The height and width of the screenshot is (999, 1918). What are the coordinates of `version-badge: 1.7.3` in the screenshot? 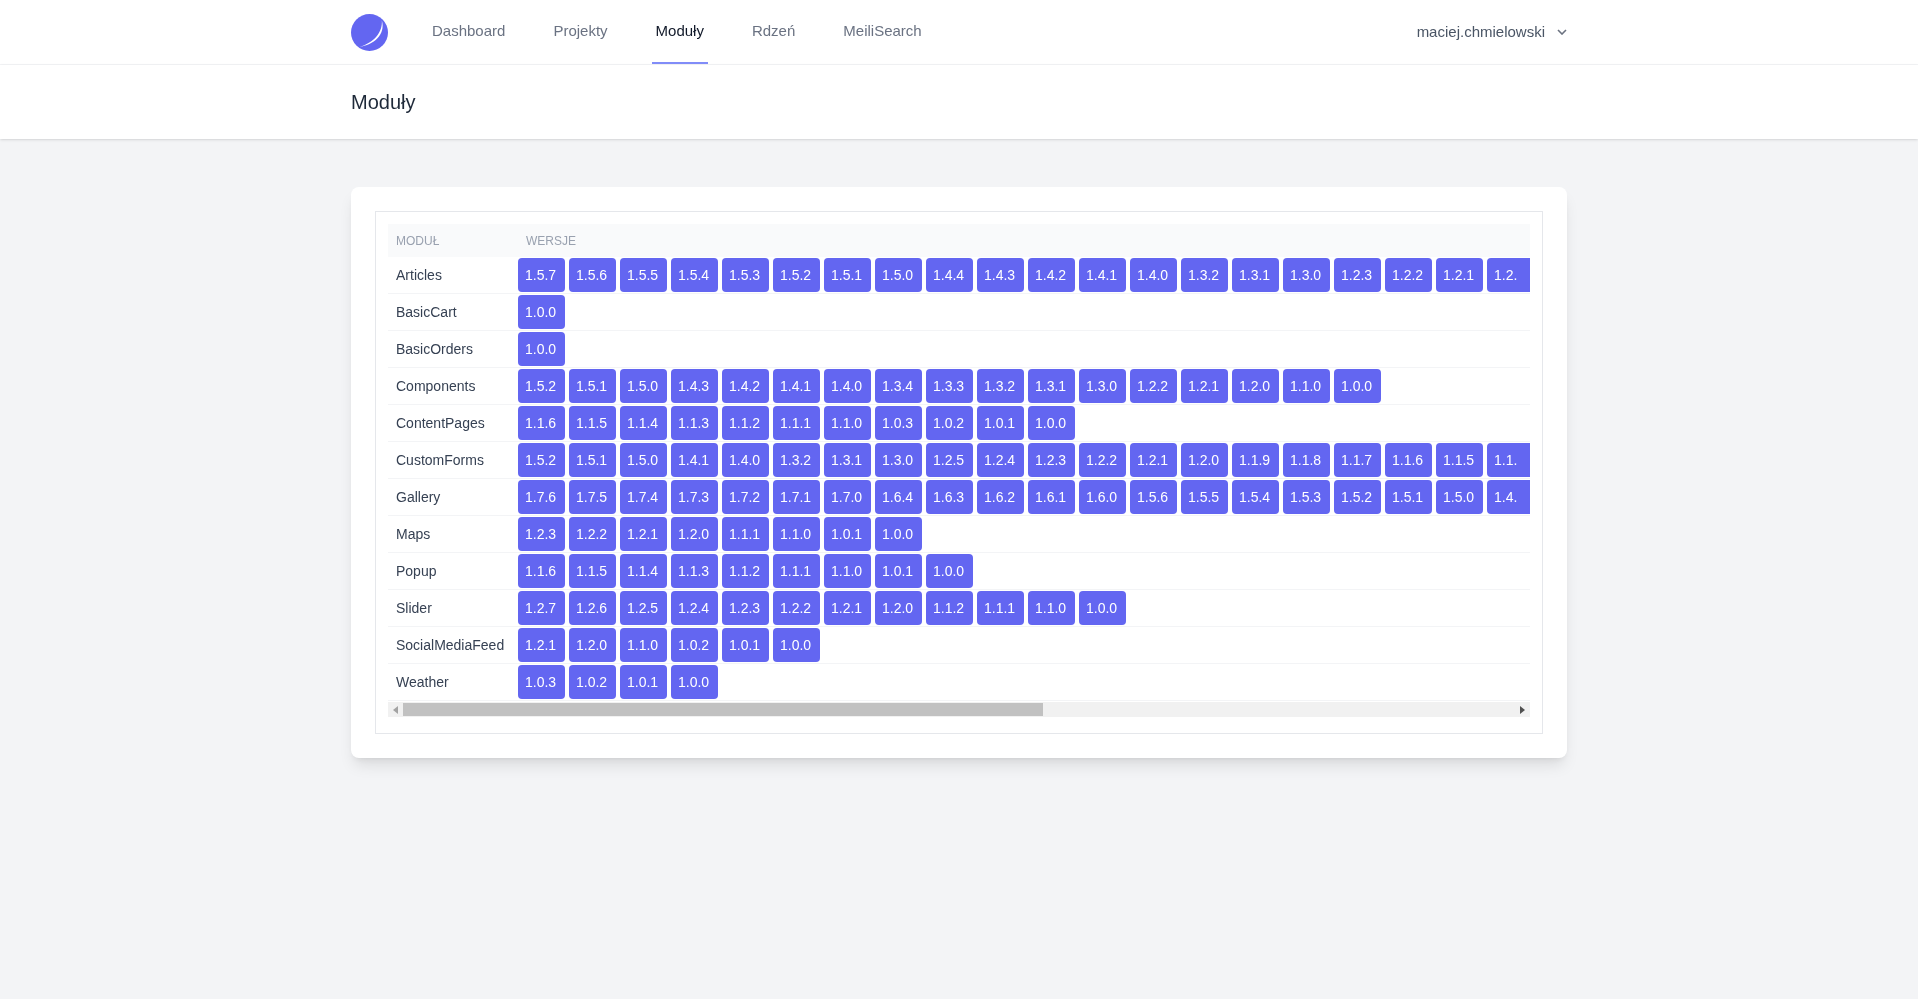 It's located at (694, 497).